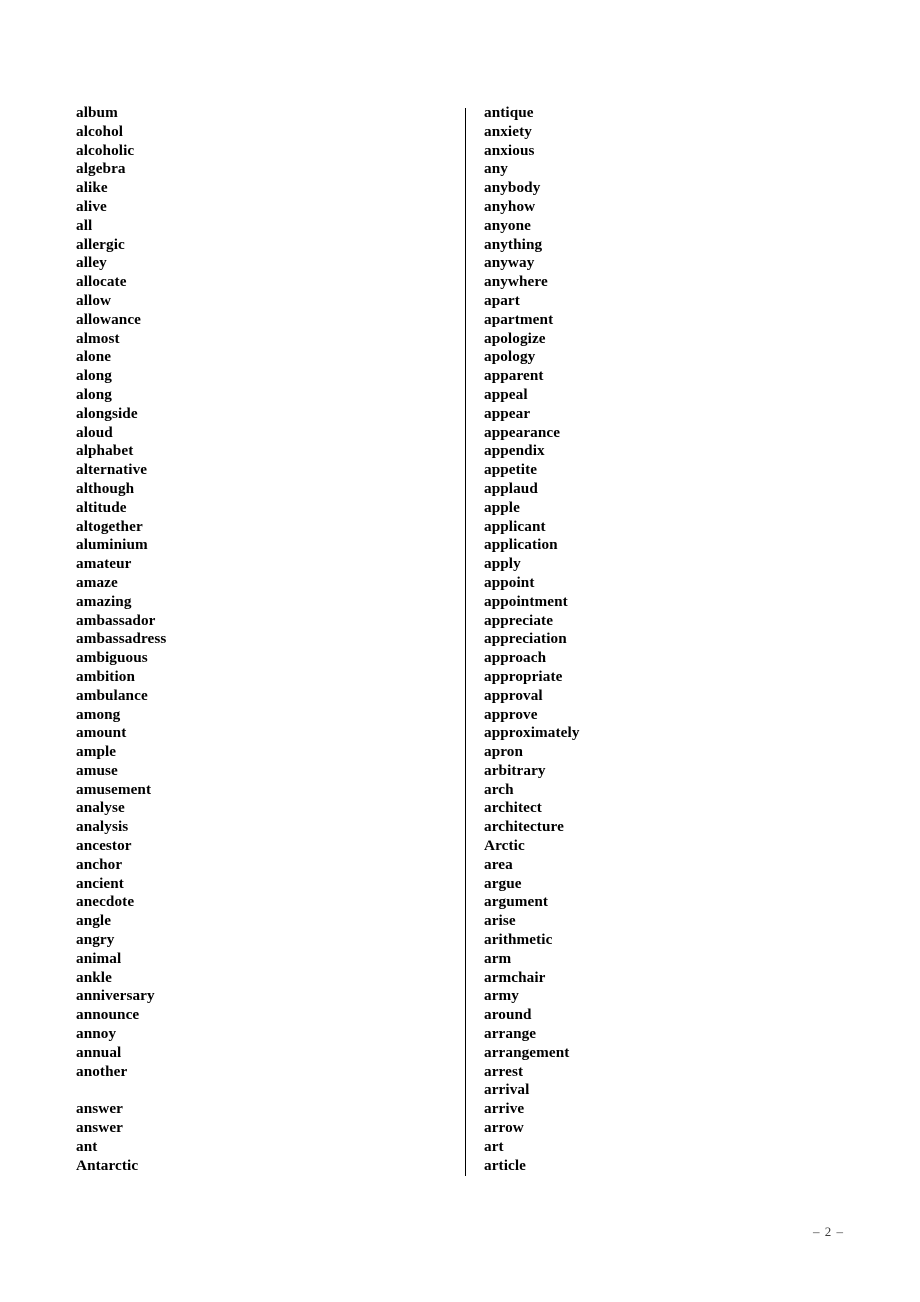 The height and width of the screenshot is (1302, 920). What do you see at coordinates (115, 996) in the screenshot?
I see `word-entry: anniversary` at bounding box center [115, 996].